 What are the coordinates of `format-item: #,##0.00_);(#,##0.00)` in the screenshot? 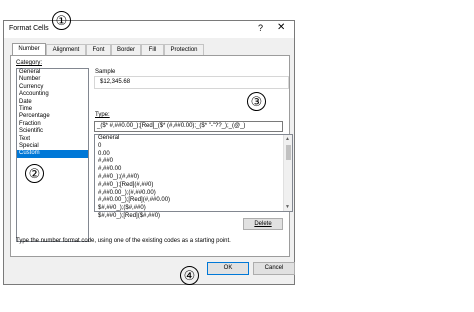 It's located at (193, 194).